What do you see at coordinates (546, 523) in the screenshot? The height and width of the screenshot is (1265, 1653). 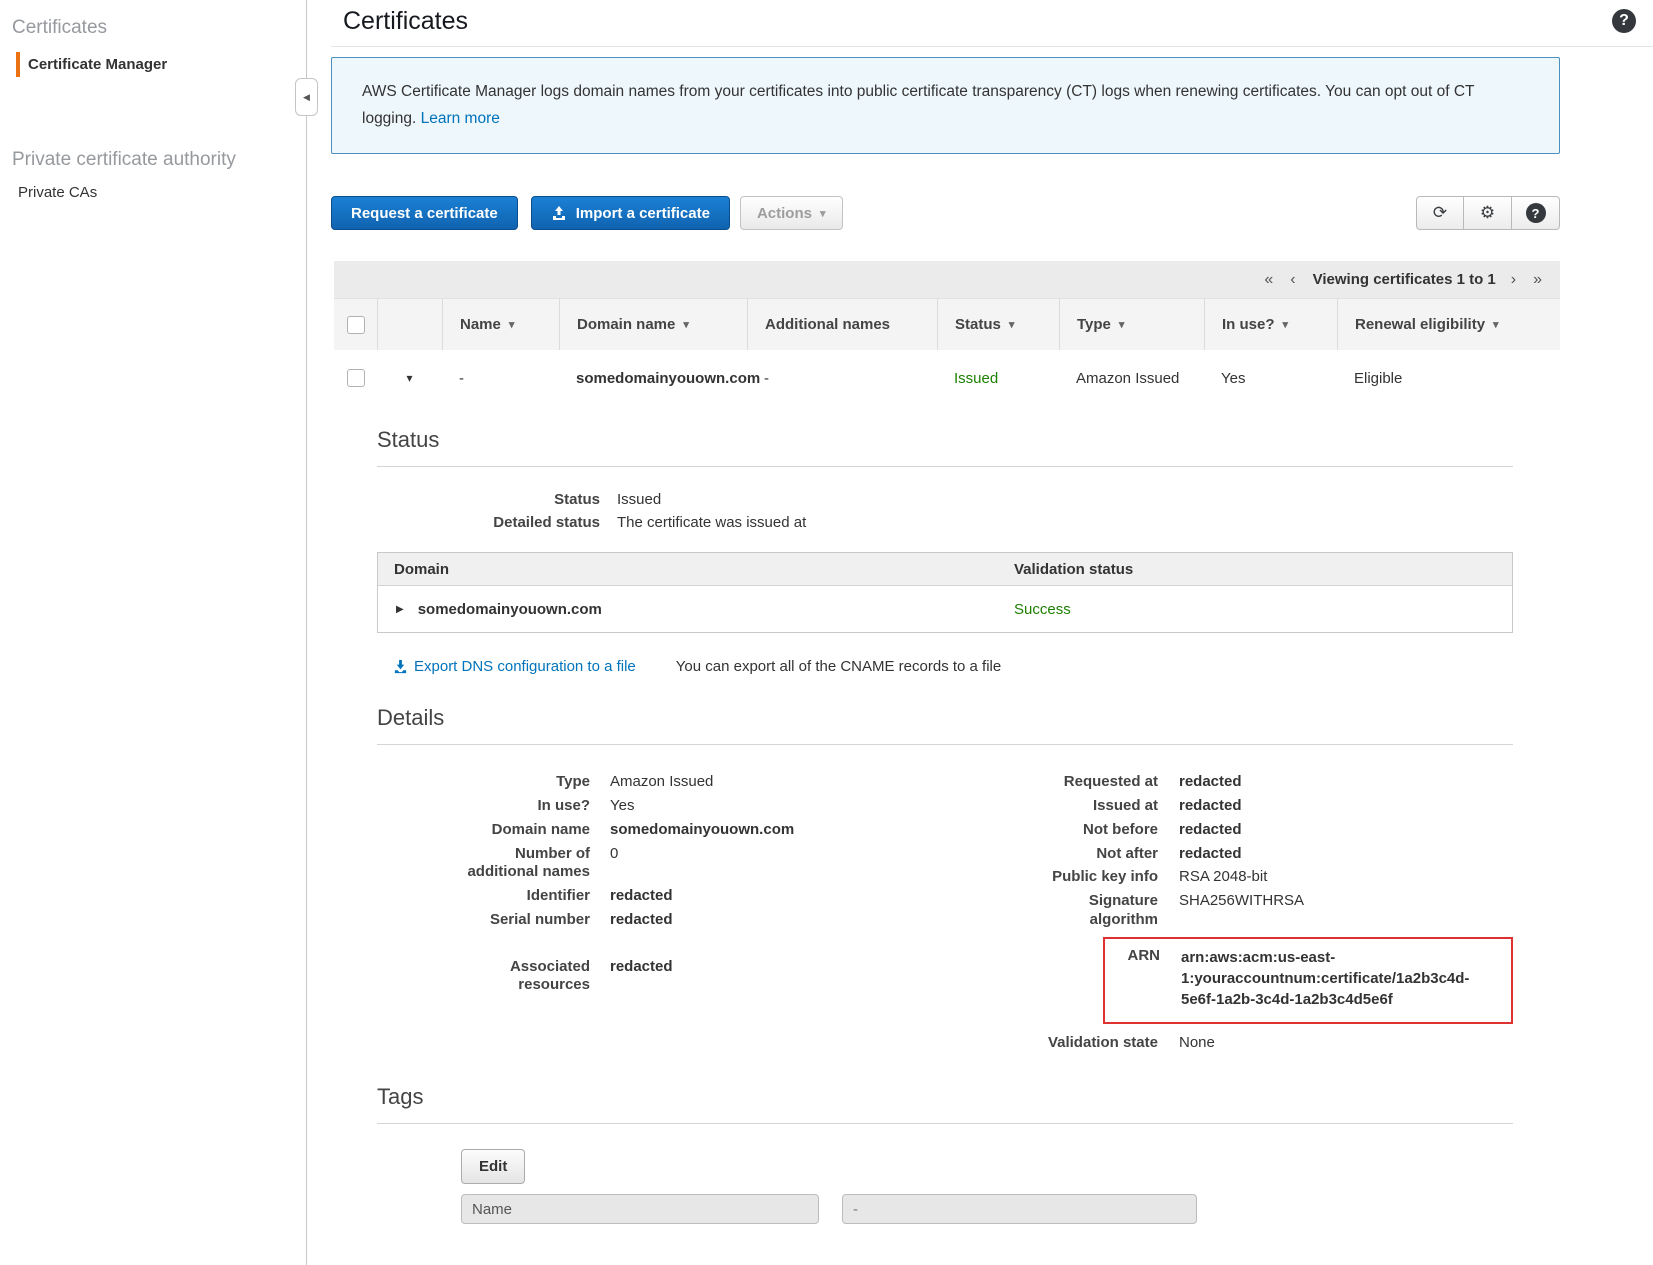 I see `detailed-status-label: Detailed status` at bounding box center [546, 523].